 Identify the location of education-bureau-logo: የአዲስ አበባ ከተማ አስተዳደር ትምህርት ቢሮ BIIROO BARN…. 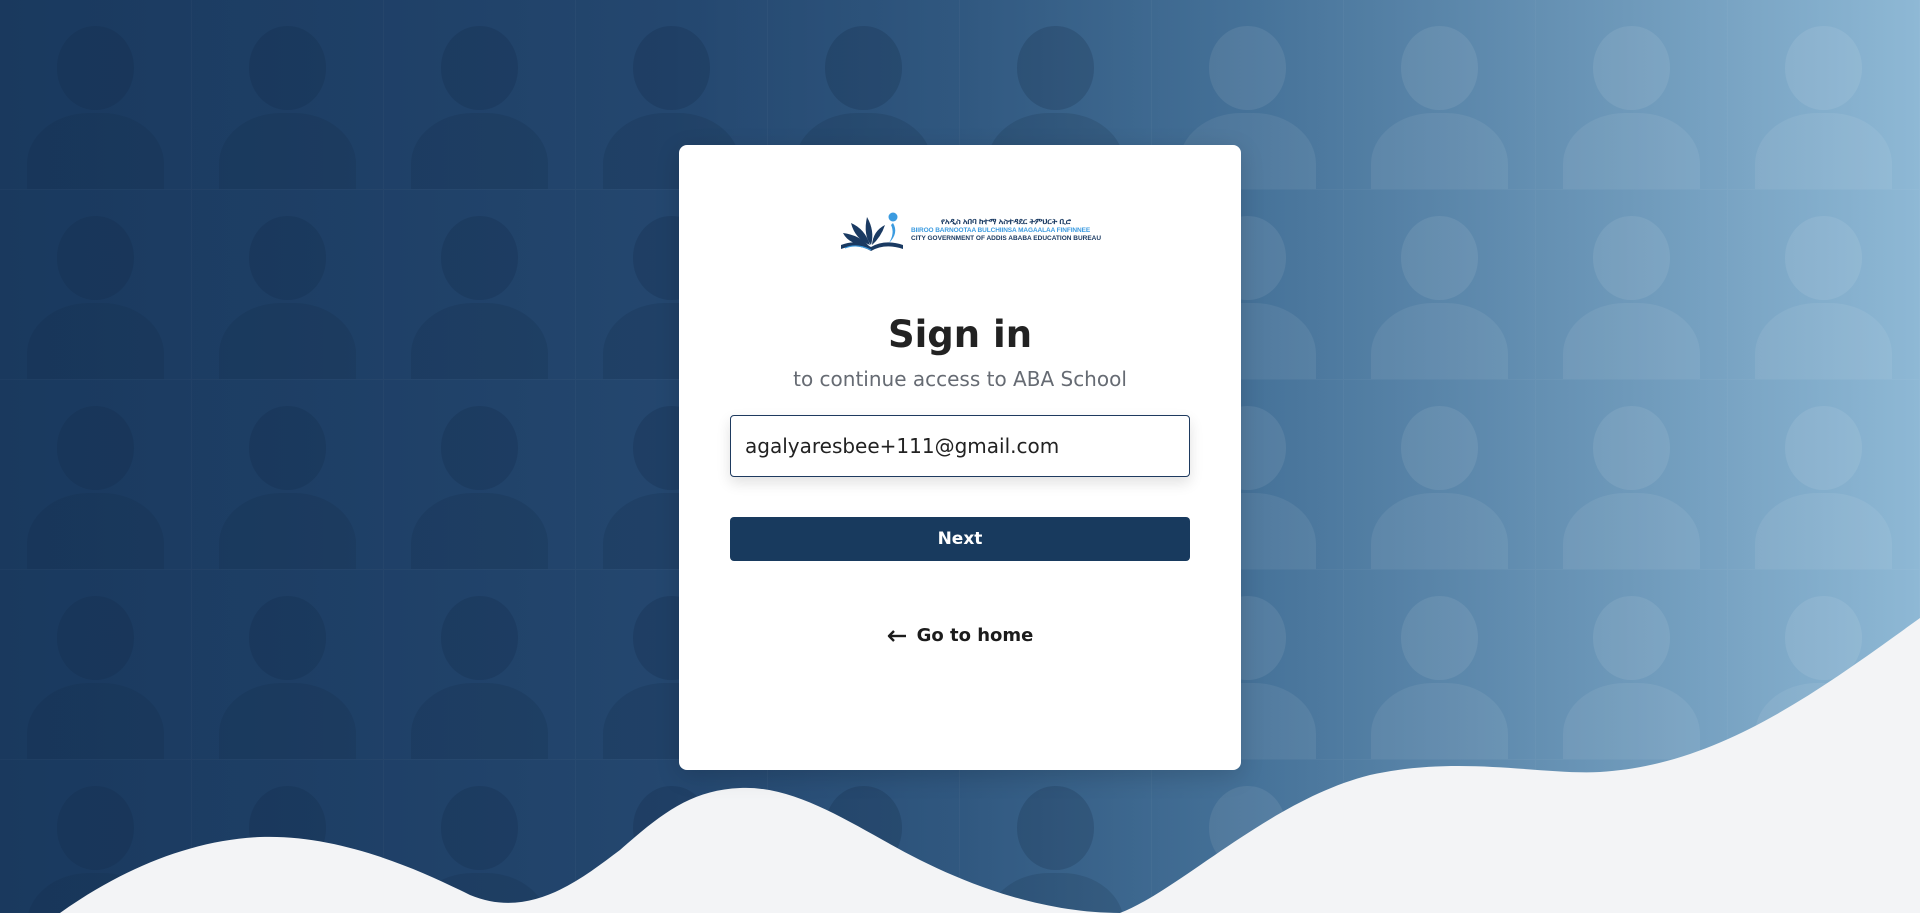
(969, 230).